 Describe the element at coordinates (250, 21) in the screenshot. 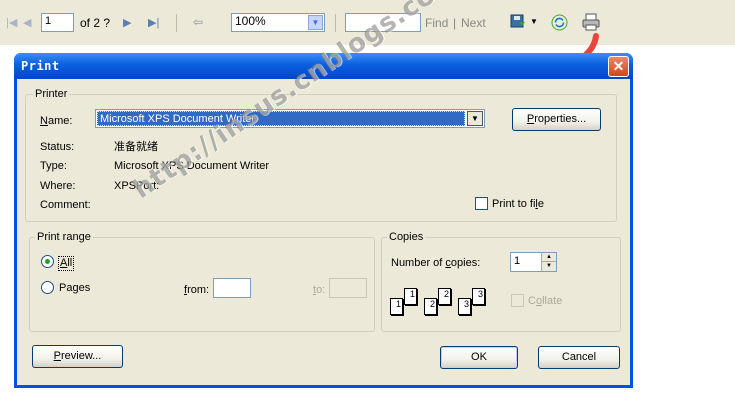

I see `zoom-value: 100%` at that location.